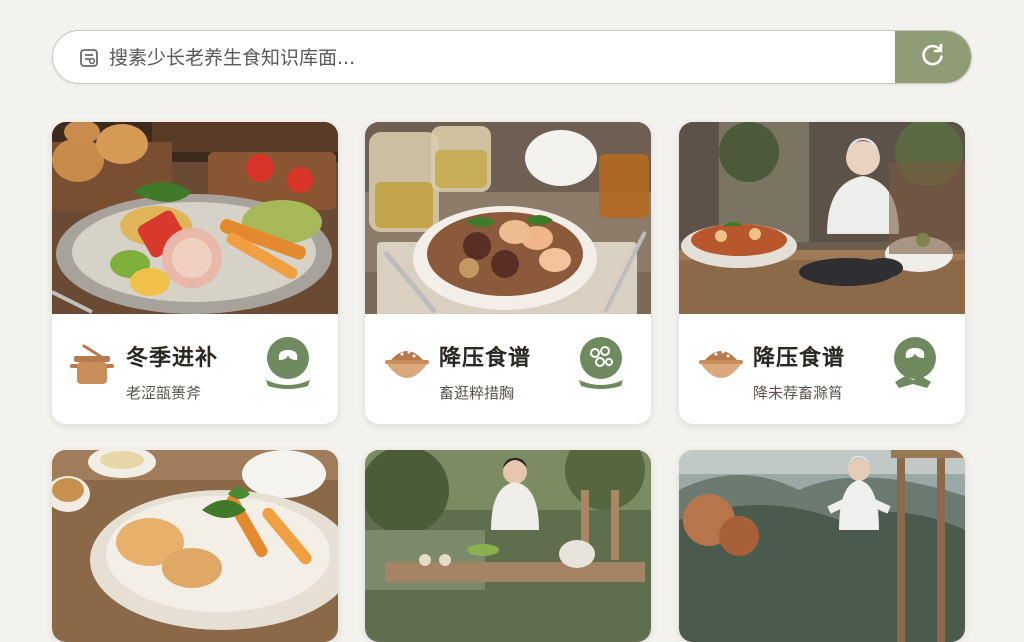 This screenshot has height=642, width=1024. I want to click on recipe-card: 降压食谱 畜逛粹措胸, so click(508, 273).